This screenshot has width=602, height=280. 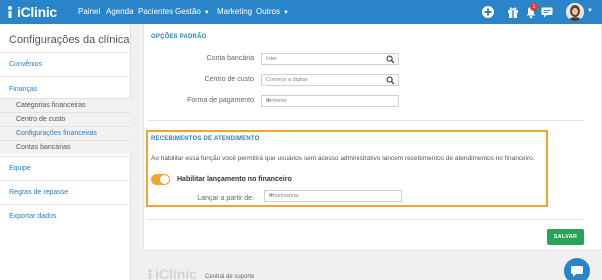 I want to click on brand-name: iClinic, so click(x=37, y=12).